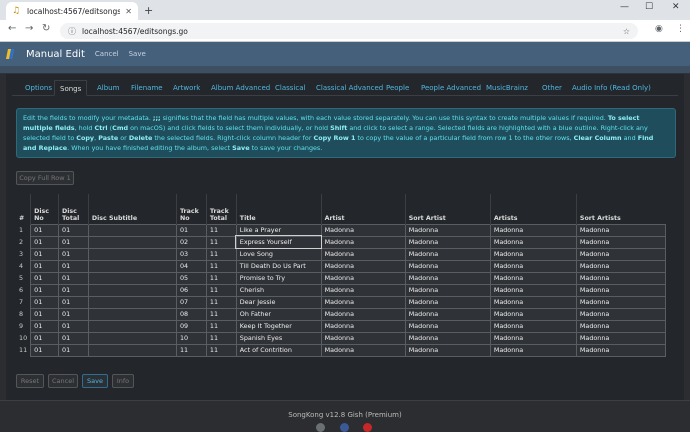 This screenshot has height=432, width=690. What do you see at coordinates (278, 338) in the screenshot?
I see `title-cell: Spanish Eyes` at bounding box center [278, 338].